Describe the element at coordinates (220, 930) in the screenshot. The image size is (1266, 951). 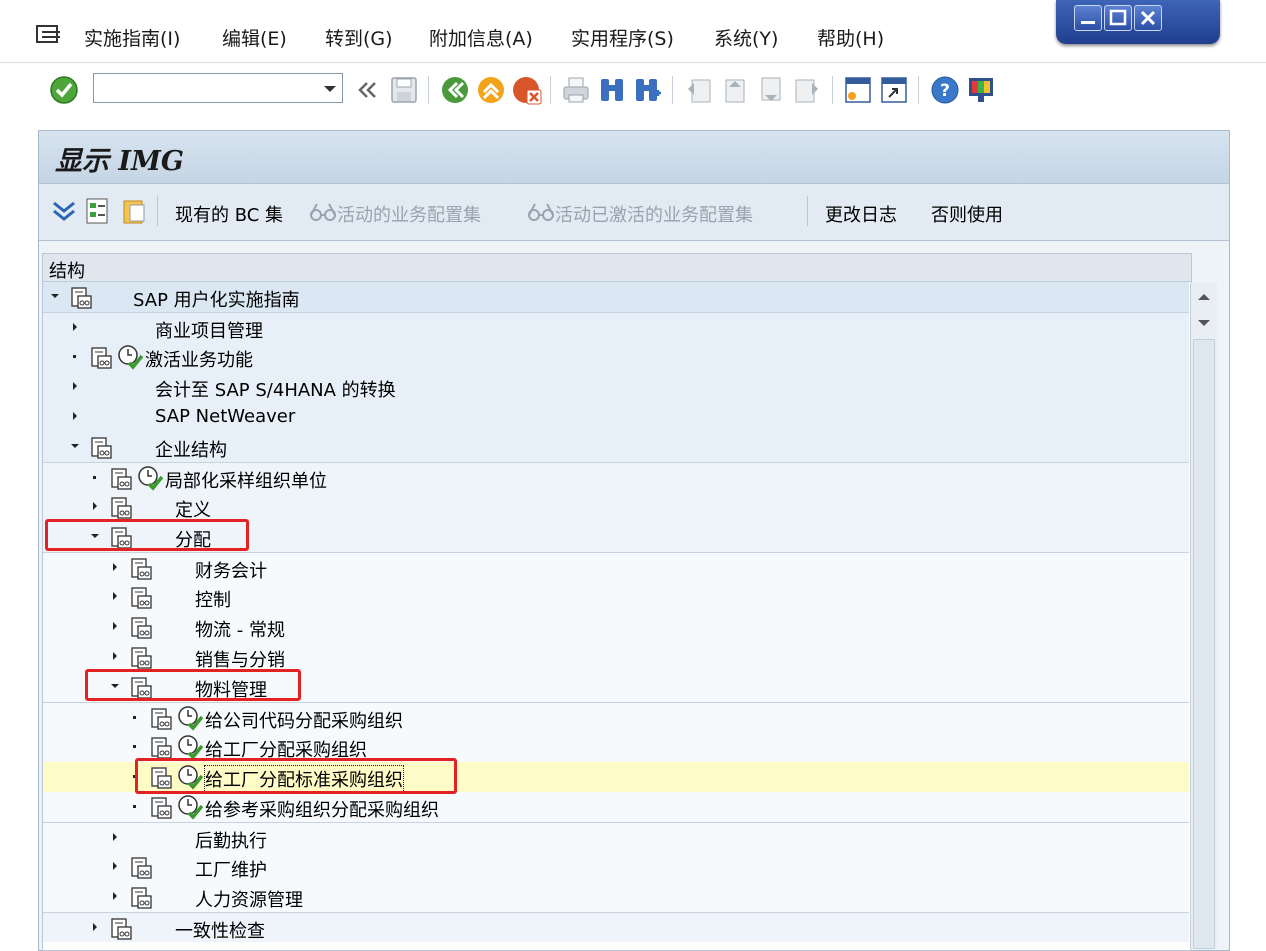
I see `tree-node-label: 一致性检查` at that location.